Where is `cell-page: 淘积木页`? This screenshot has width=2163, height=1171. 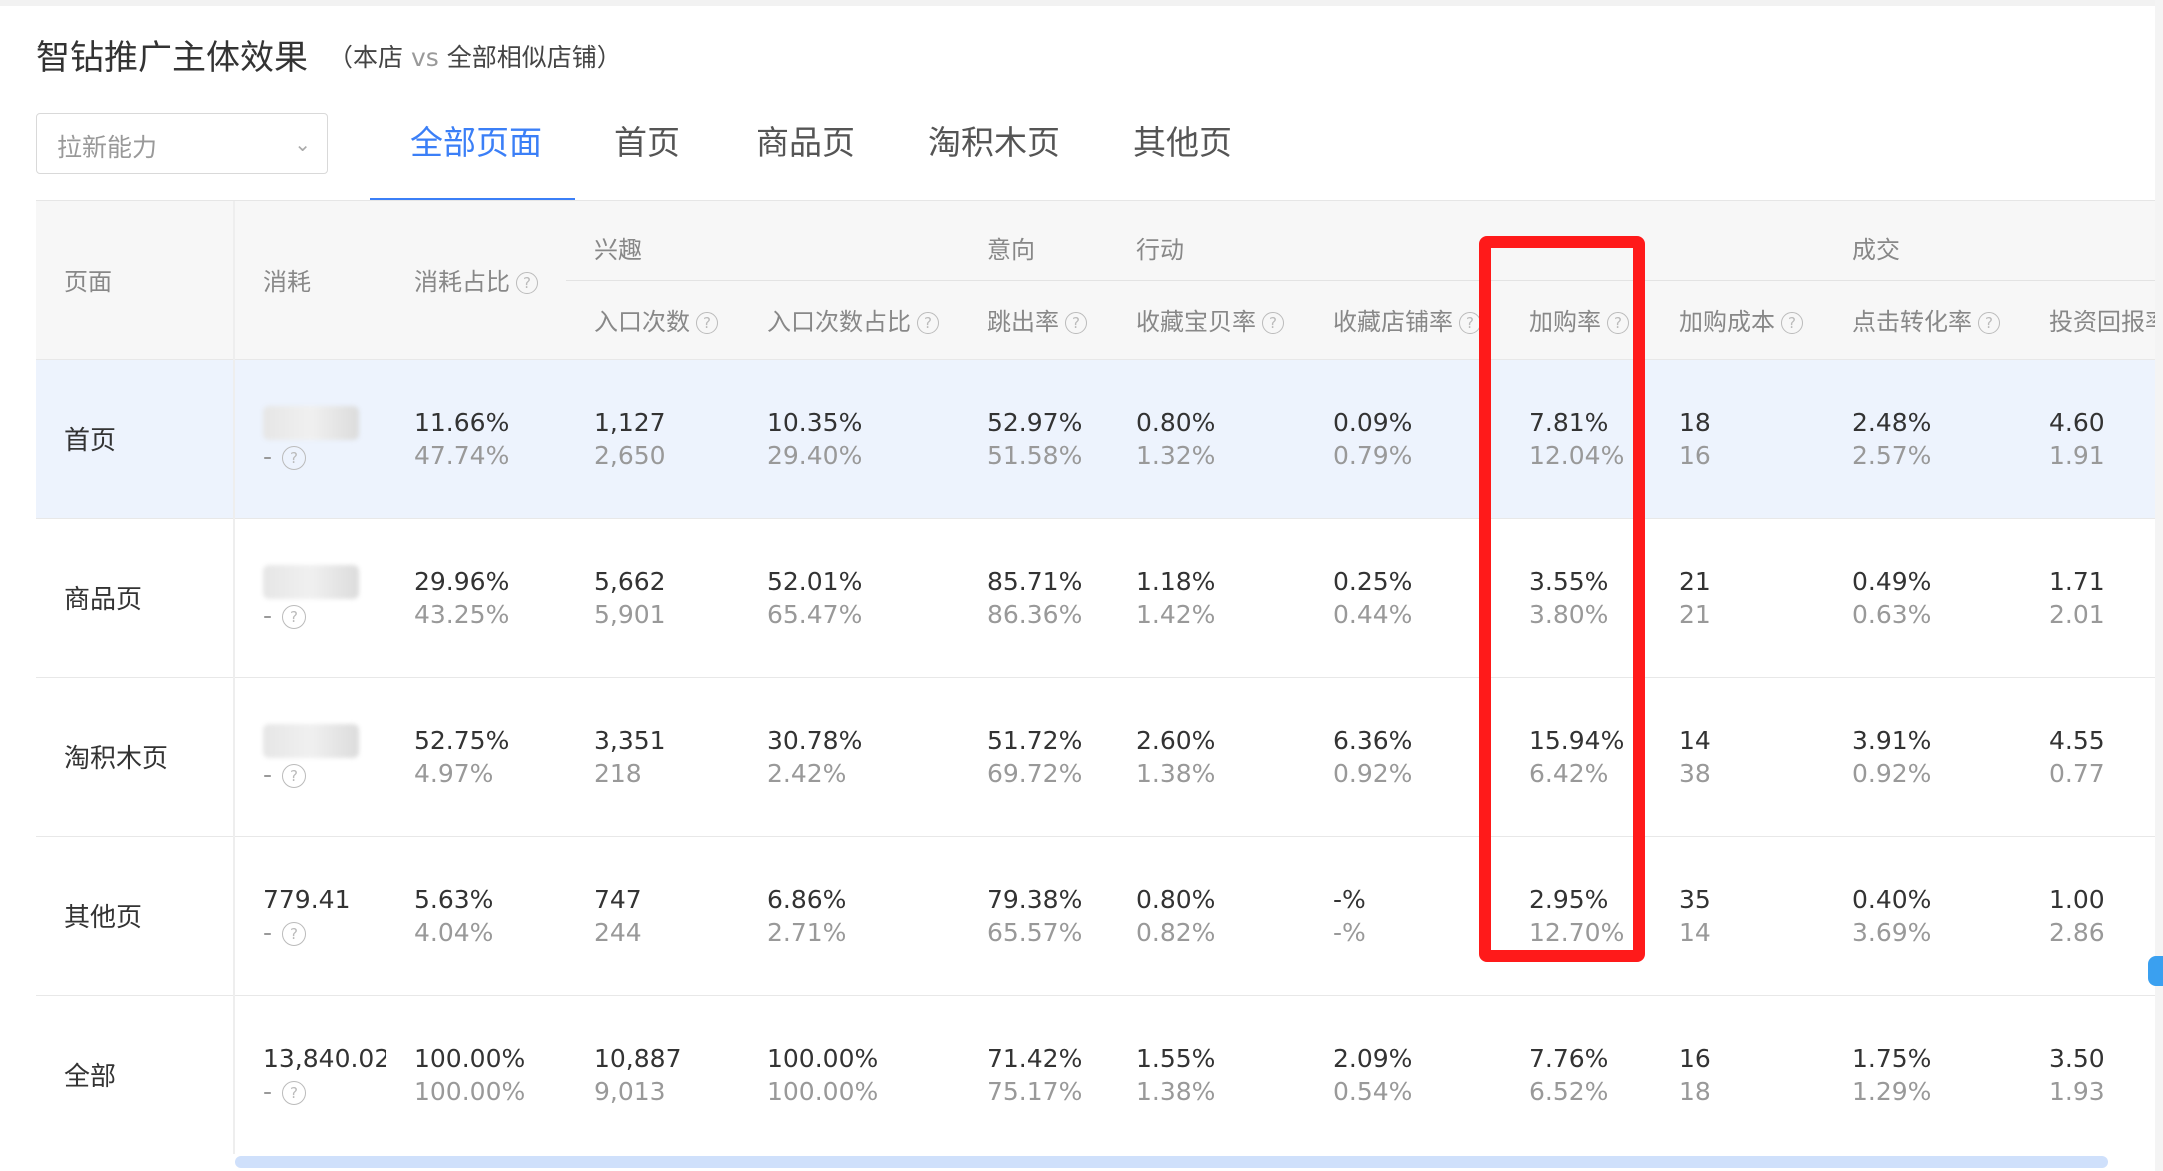 cell-page: 淘积木页 is located at coordinates (135, 756).